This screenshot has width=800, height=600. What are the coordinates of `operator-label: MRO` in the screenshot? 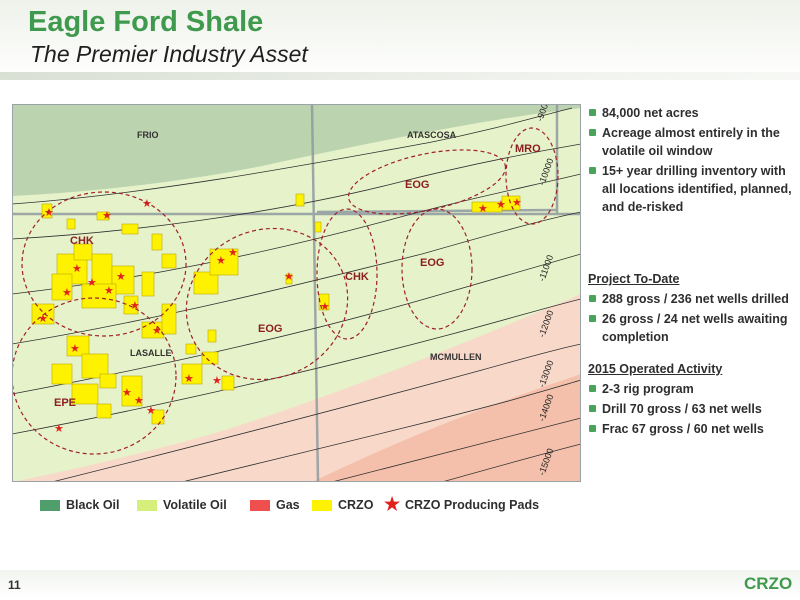 It's located at (528, 149).